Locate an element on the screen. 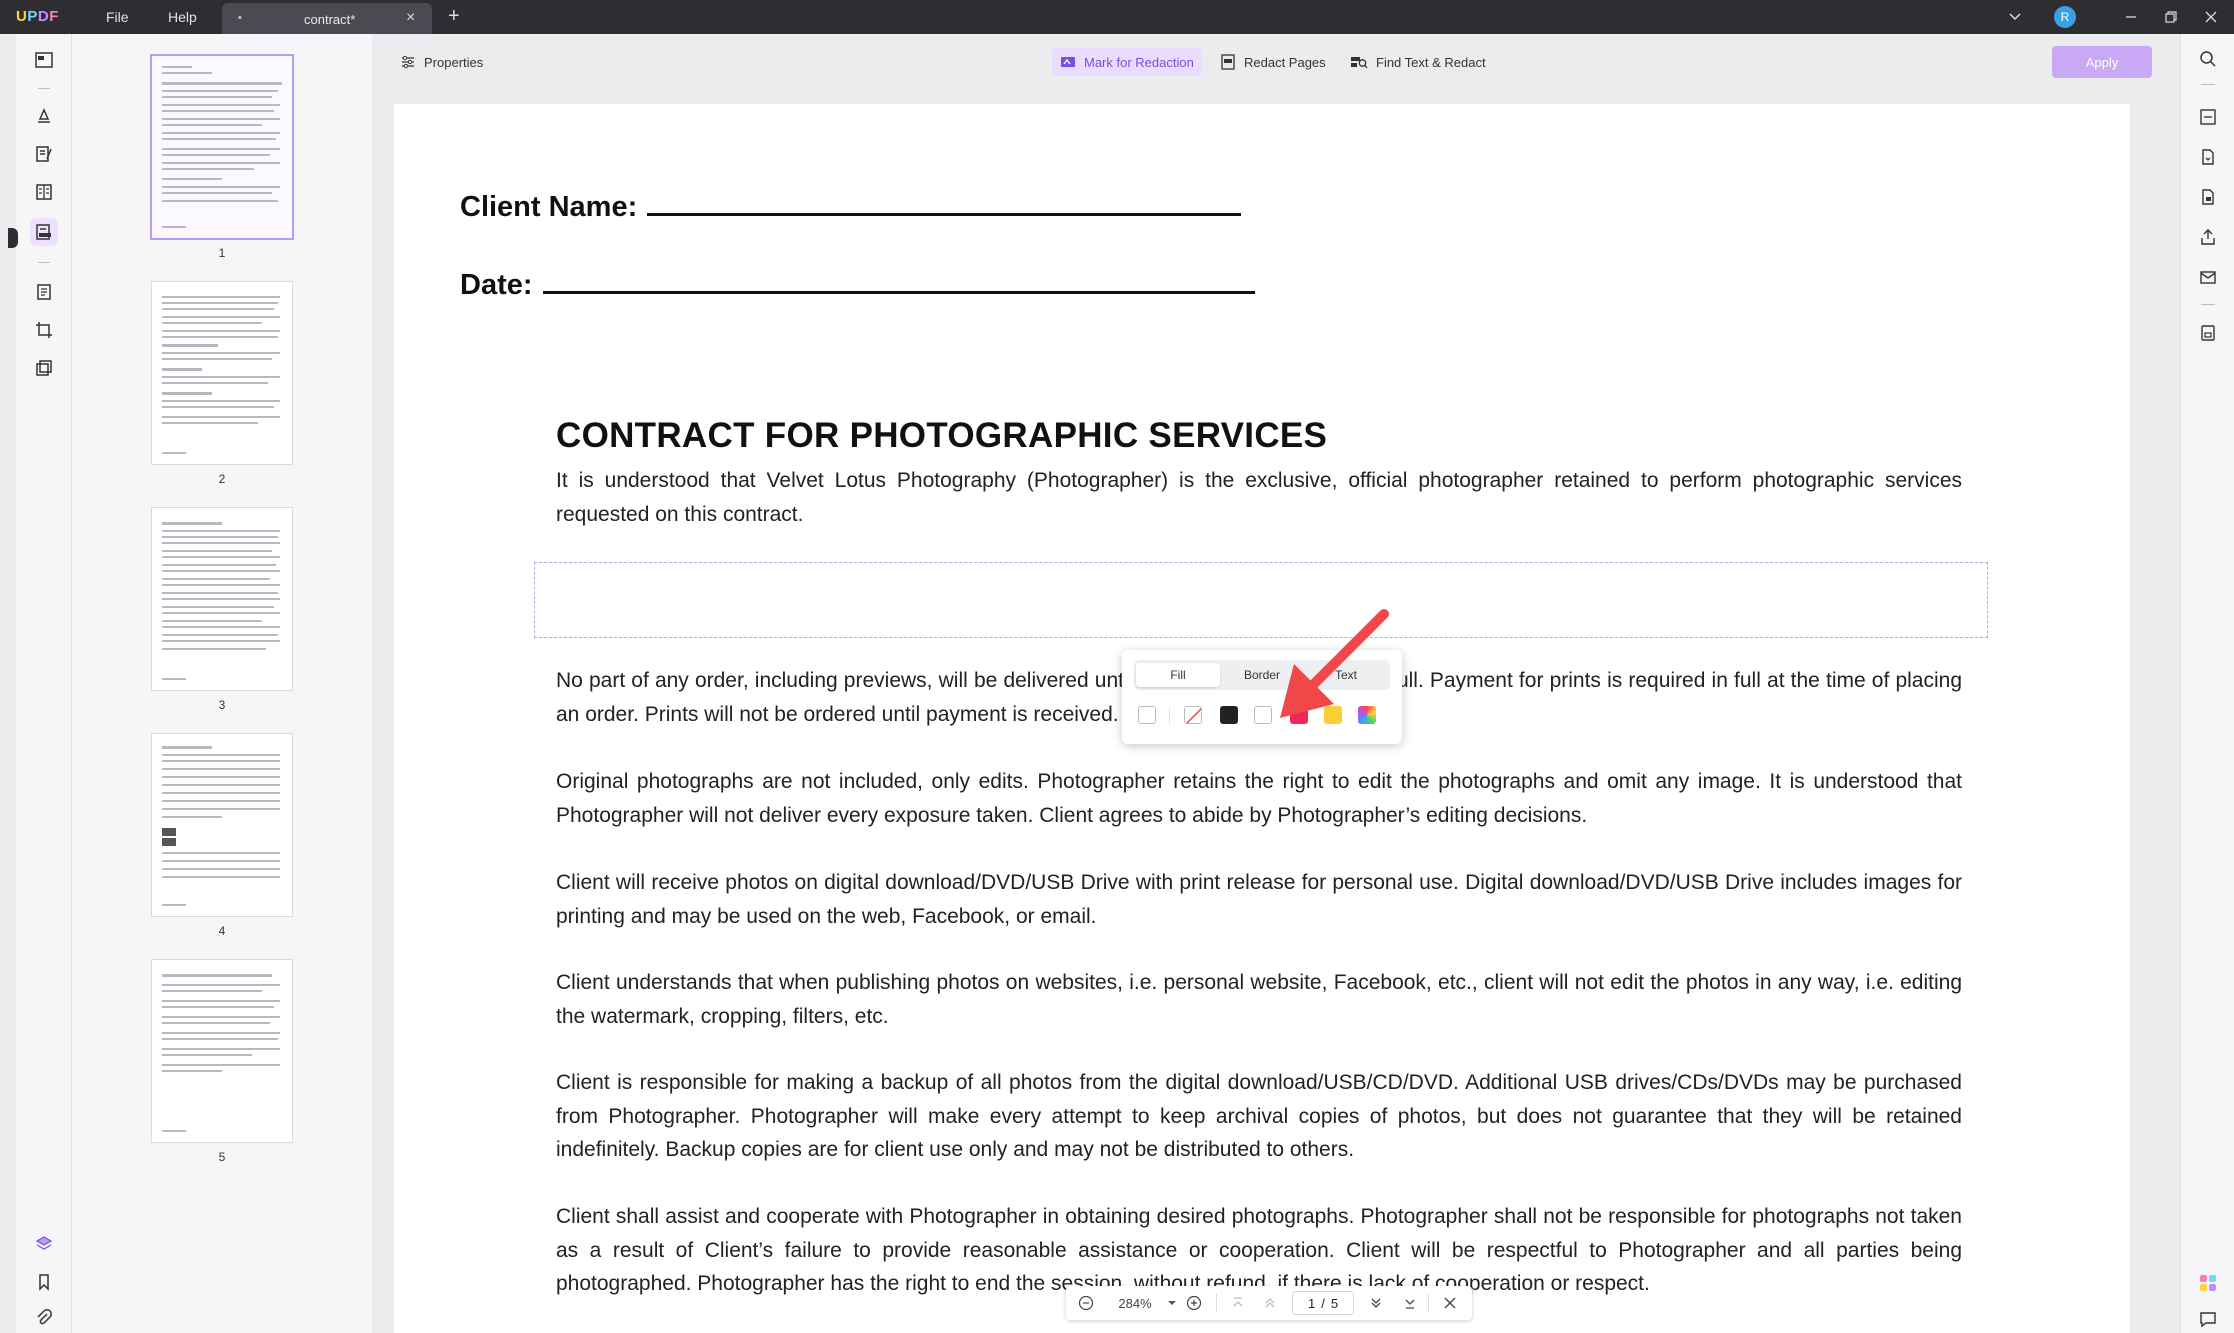  first-page-icon is located at coordinates (1238, 1303).